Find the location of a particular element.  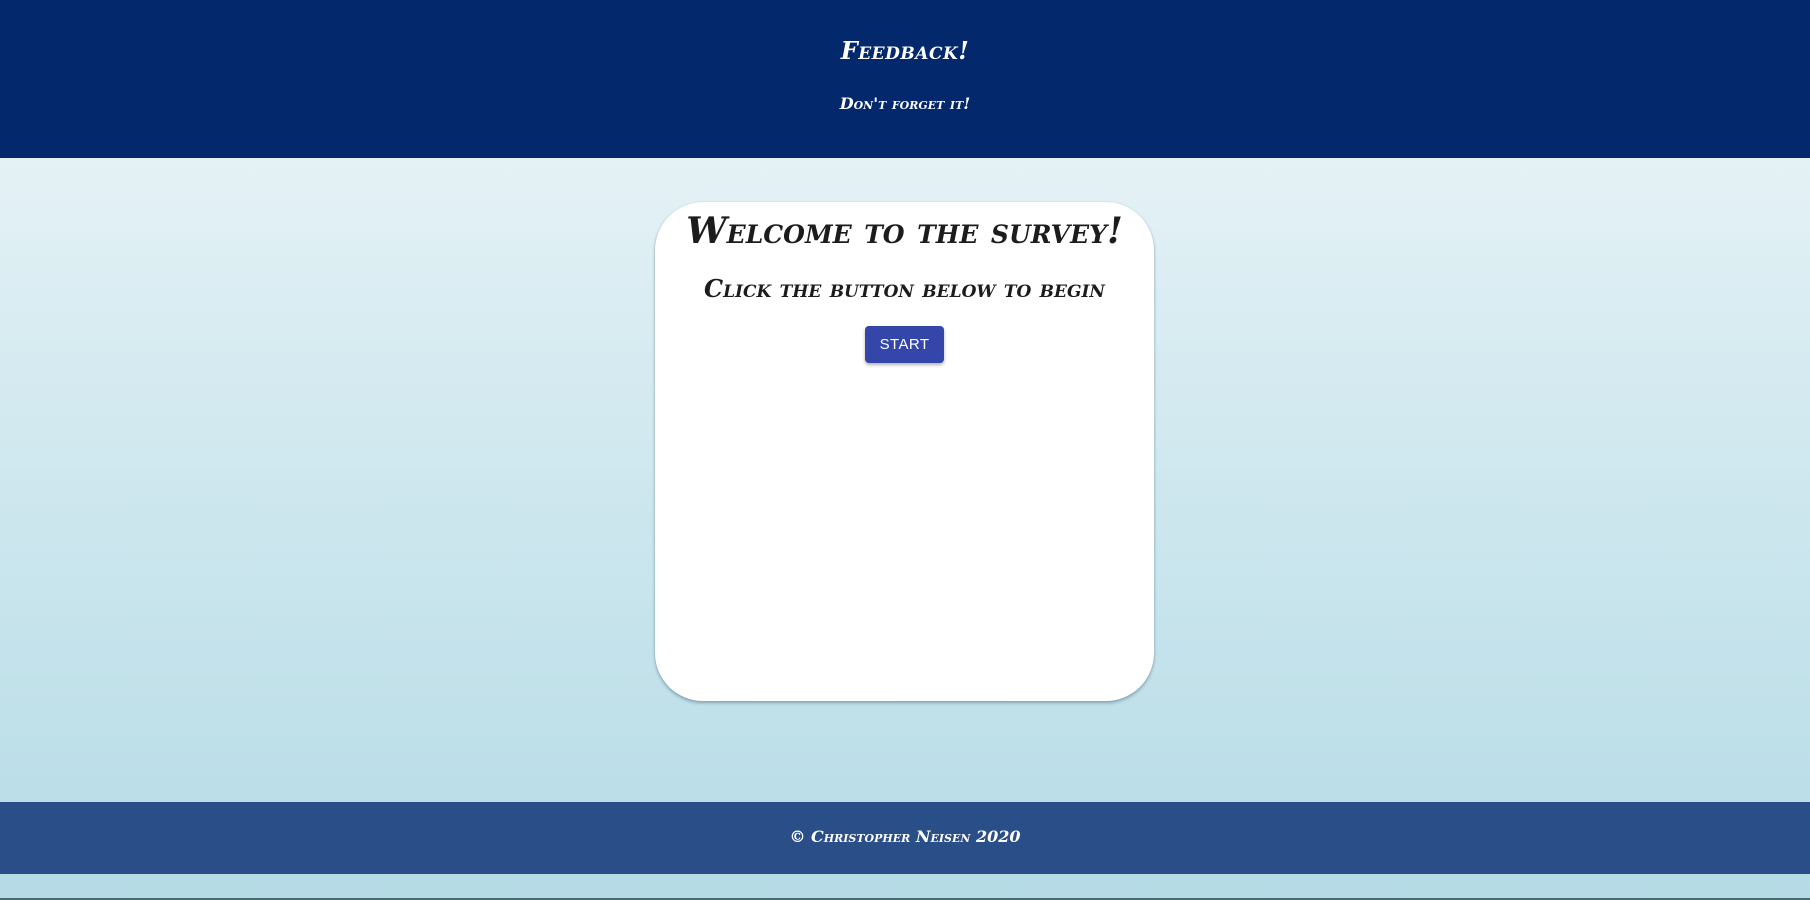

footer: © Christopher Neisen 2020 is located at coordinates (905, 838).